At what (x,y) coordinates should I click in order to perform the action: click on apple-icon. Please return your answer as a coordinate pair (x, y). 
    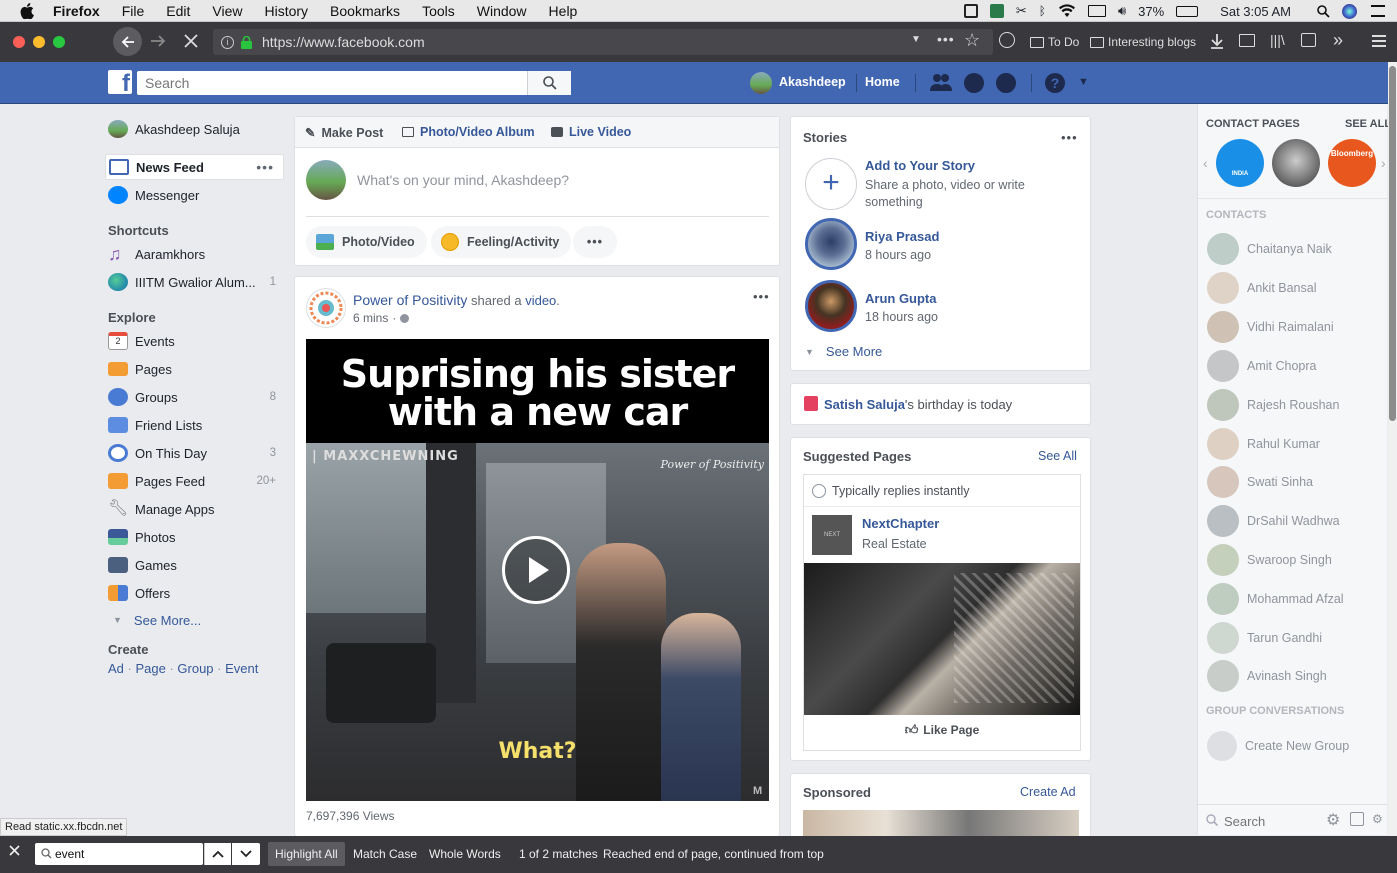
    Looking at the image, I should click on (21, 10).